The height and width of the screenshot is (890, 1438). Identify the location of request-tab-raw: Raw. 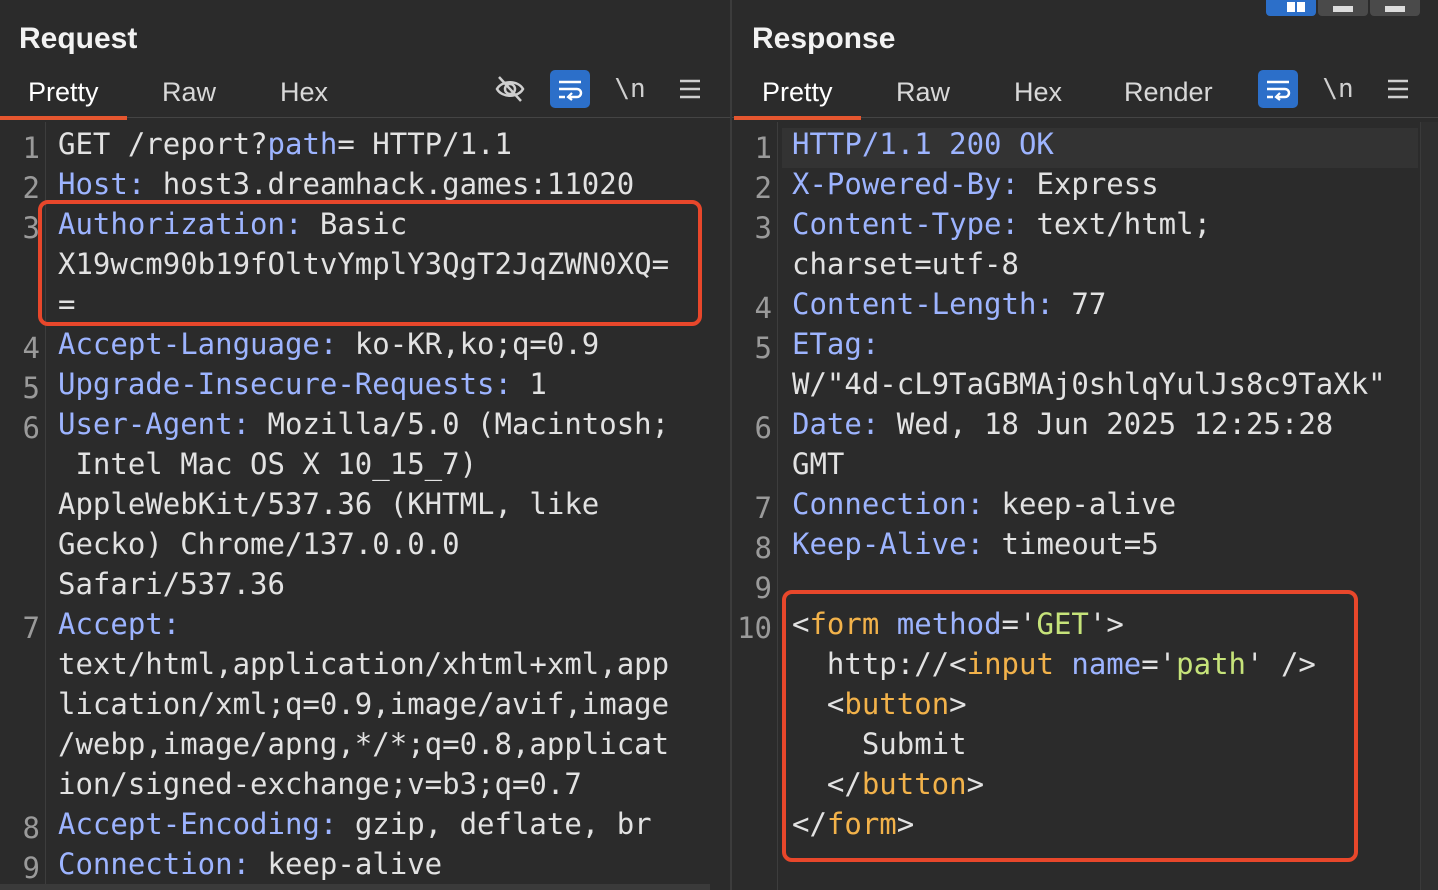
(189, 97).